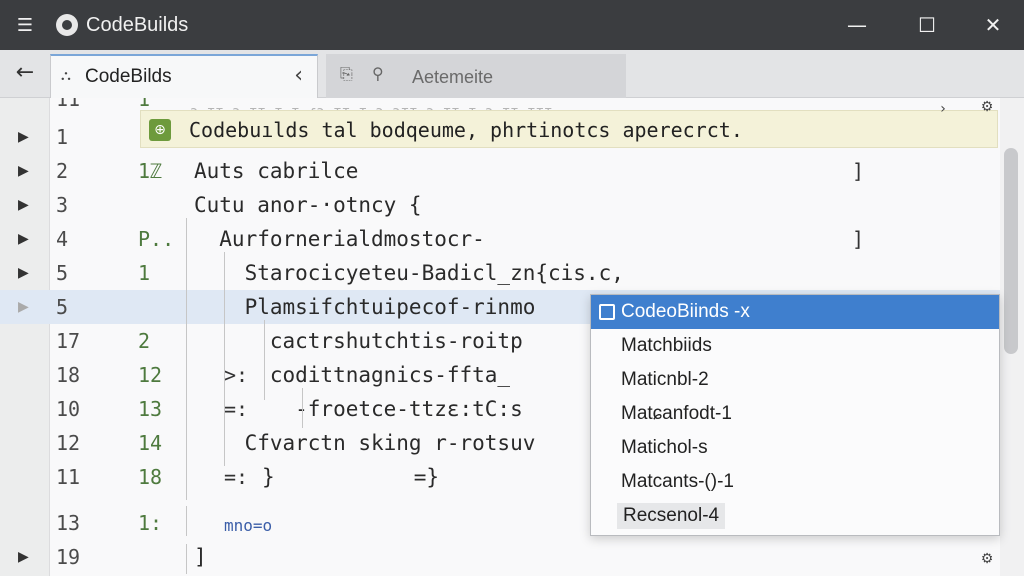  What do you see at coordinates (150, 375) in the screenshot?
I see `secondary-line-number: 12` at bounding box center [150, 375].